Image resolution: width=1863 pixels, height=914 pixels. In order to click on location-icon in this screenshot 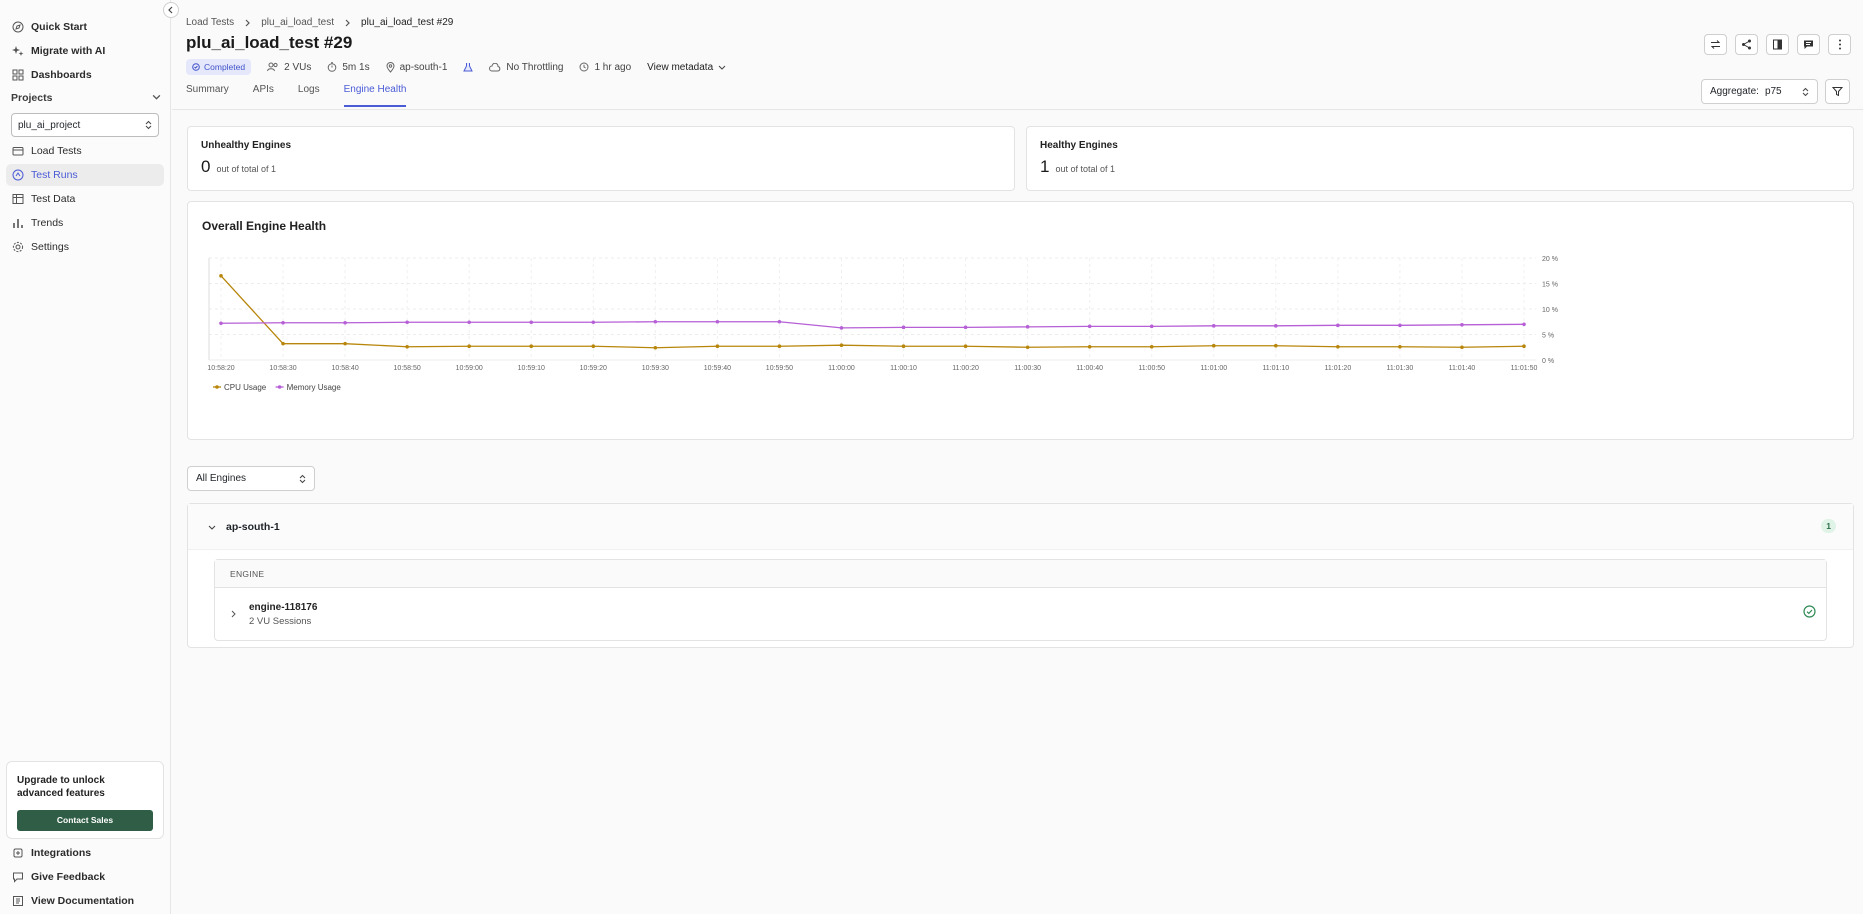, I will do `click(390, 67)`.